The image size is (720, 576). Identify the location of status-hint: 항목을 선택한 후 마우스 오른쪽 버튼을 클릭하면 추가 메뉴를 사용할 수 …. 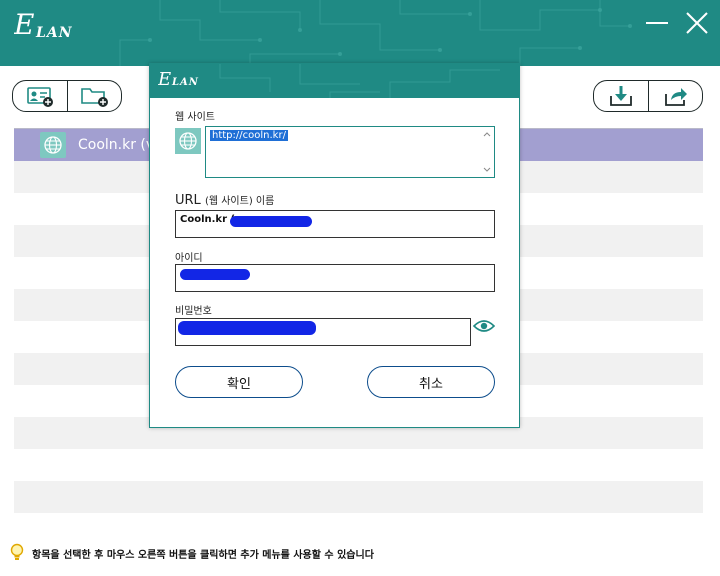
(203, 555).